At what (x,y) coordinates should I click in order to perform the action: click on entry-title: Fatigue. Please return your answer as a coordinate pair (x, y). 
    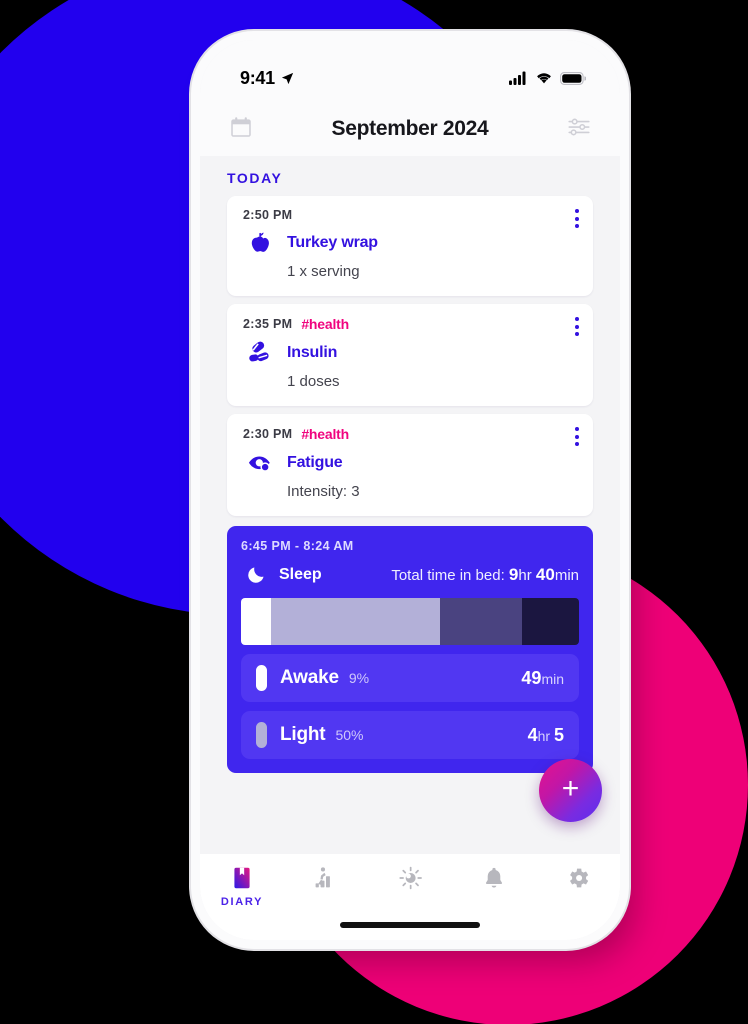
    Looking at the image, I should click on (315, 462).